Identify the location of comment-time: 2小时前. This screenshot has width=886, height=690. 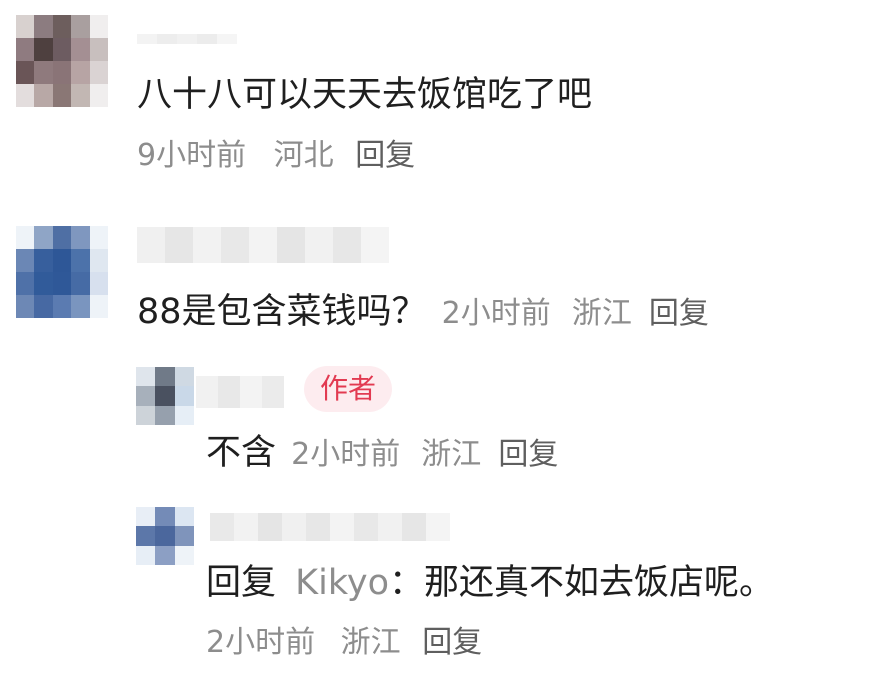
(496, 313).